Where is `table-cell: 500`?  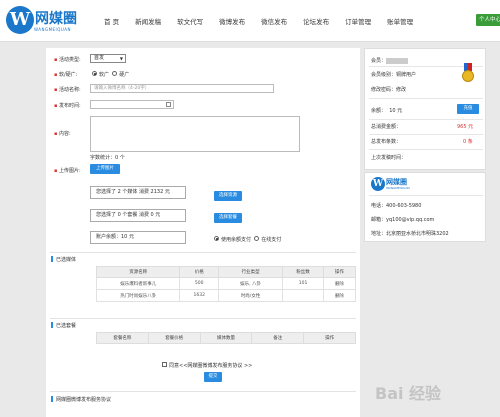 table-cell: 500 is located at coordinates (199, 283).